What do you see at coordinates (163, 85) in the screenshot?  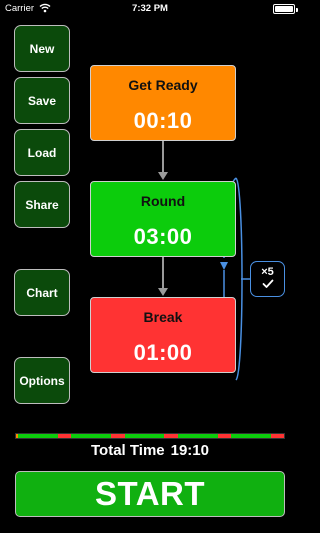 I see `phase-name: Get Ready` at bounding box center [163, 85].